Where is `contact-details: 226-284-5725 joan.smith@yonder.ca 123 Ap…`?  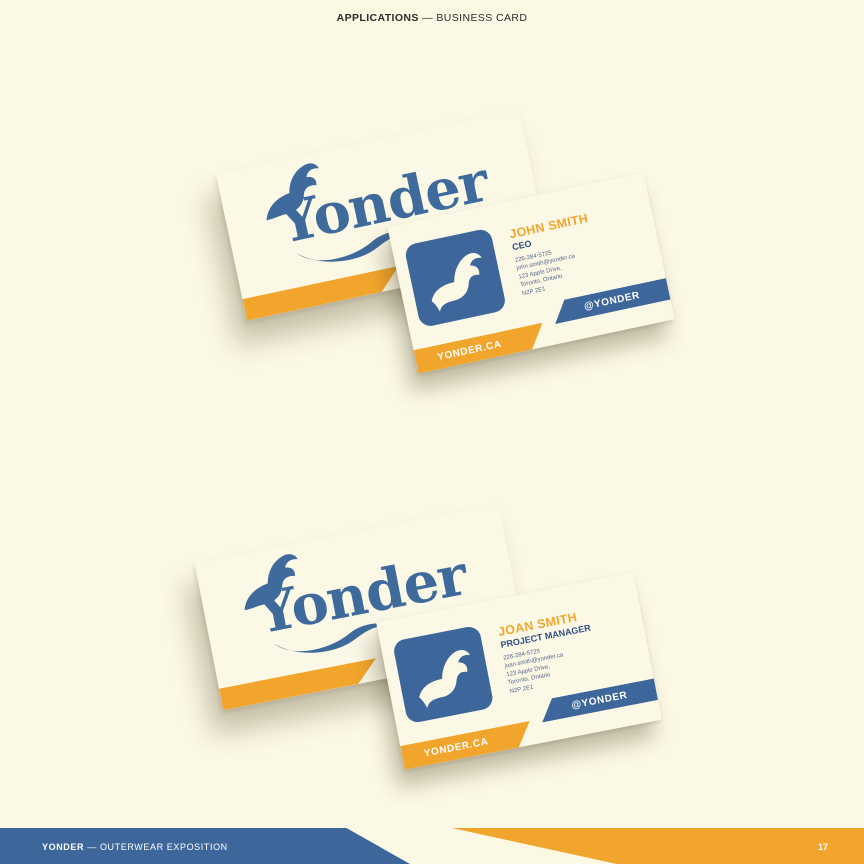 contact-details: 226-284-5725 joan.smith@yonder.ca 123 Ap… is located at coordinates (536, 669).